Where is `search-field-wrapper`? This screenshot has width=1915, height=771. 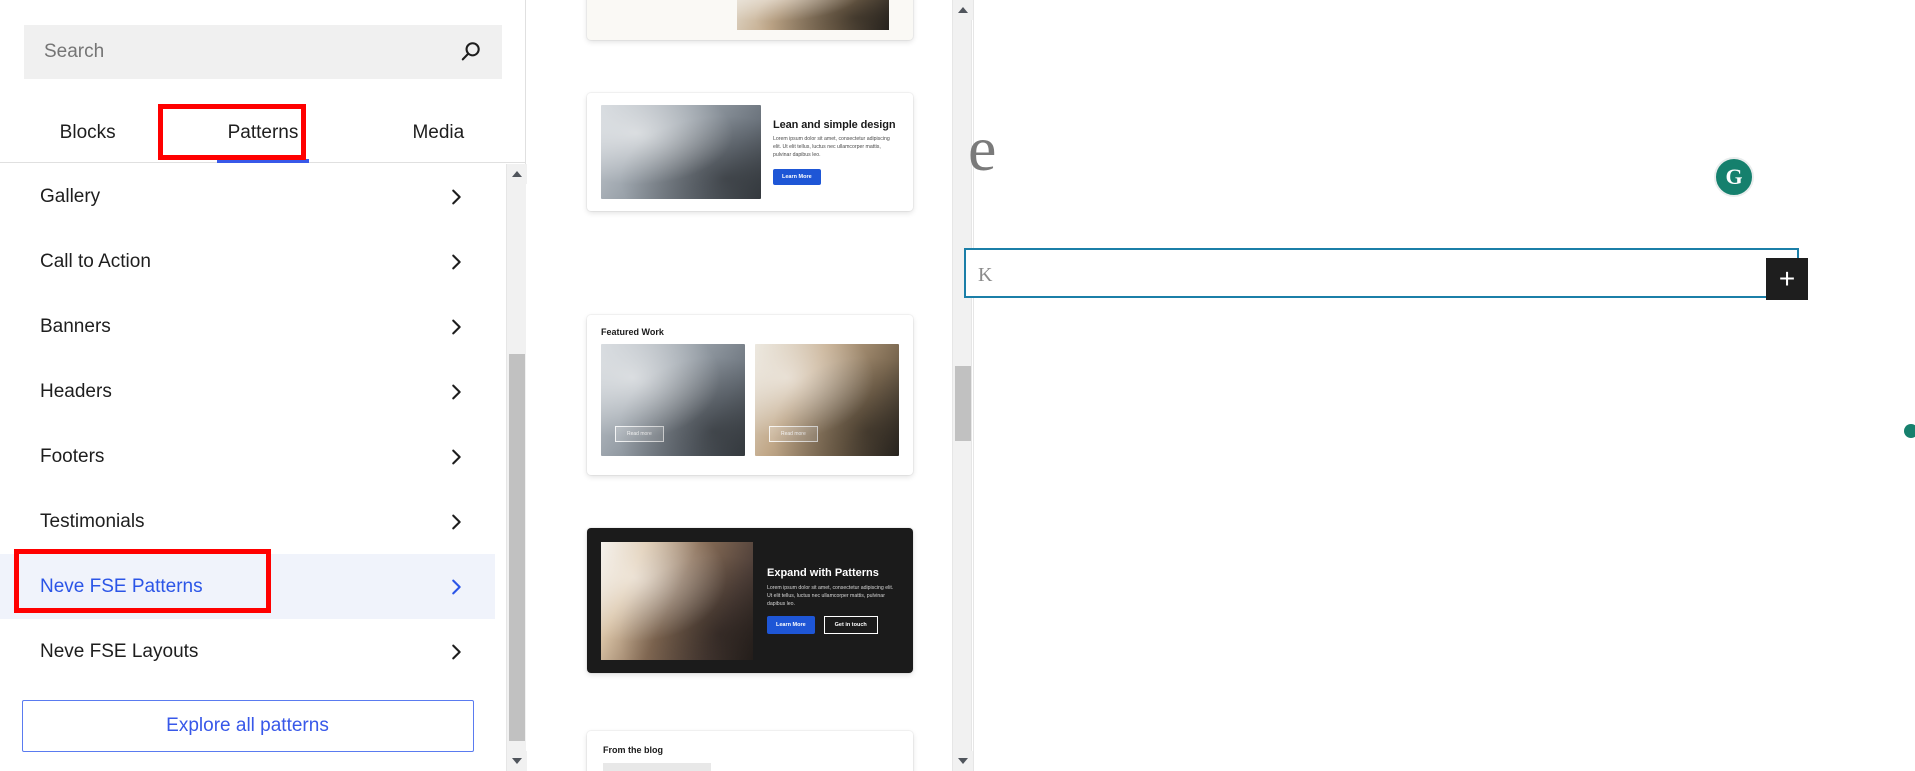
search-field-wrapper is located at coordinates (263, 52).